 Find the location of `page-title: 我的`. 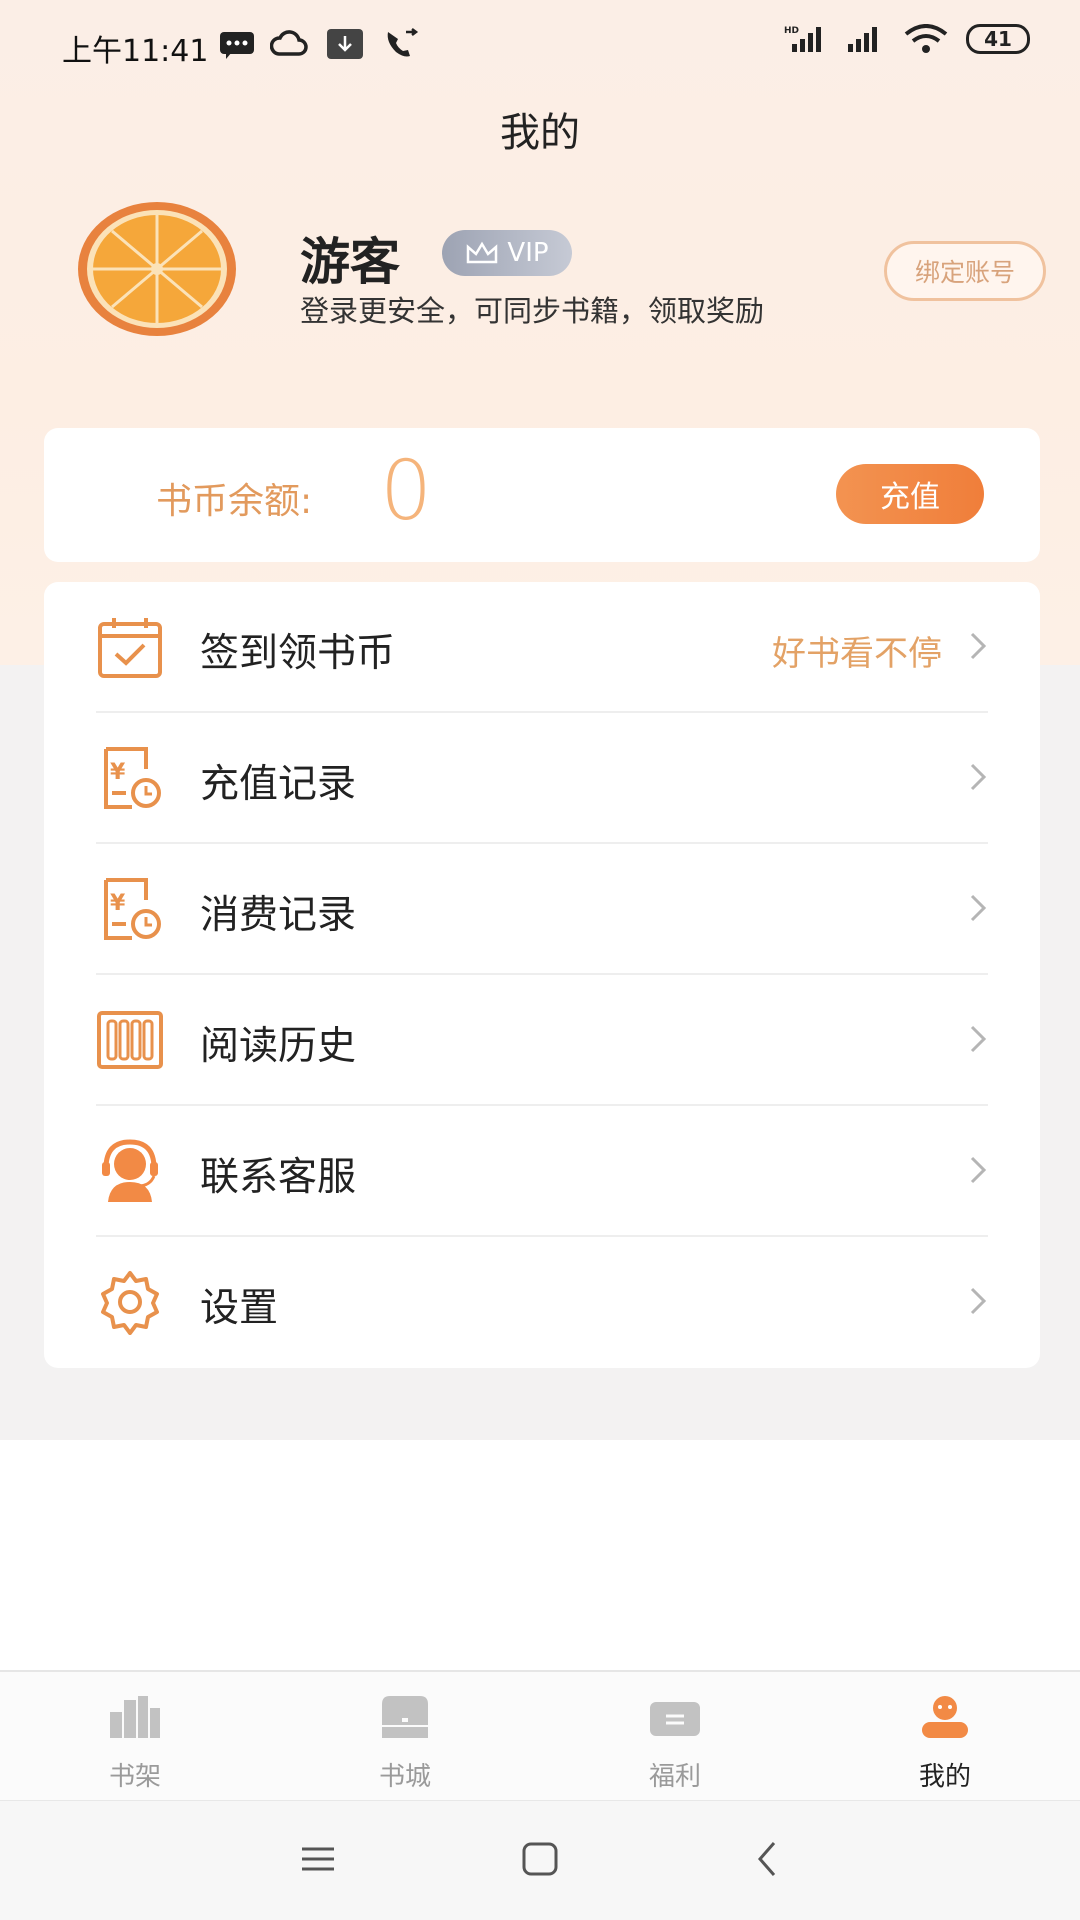

page-title: 我的 is located at coordinates (540, 133).